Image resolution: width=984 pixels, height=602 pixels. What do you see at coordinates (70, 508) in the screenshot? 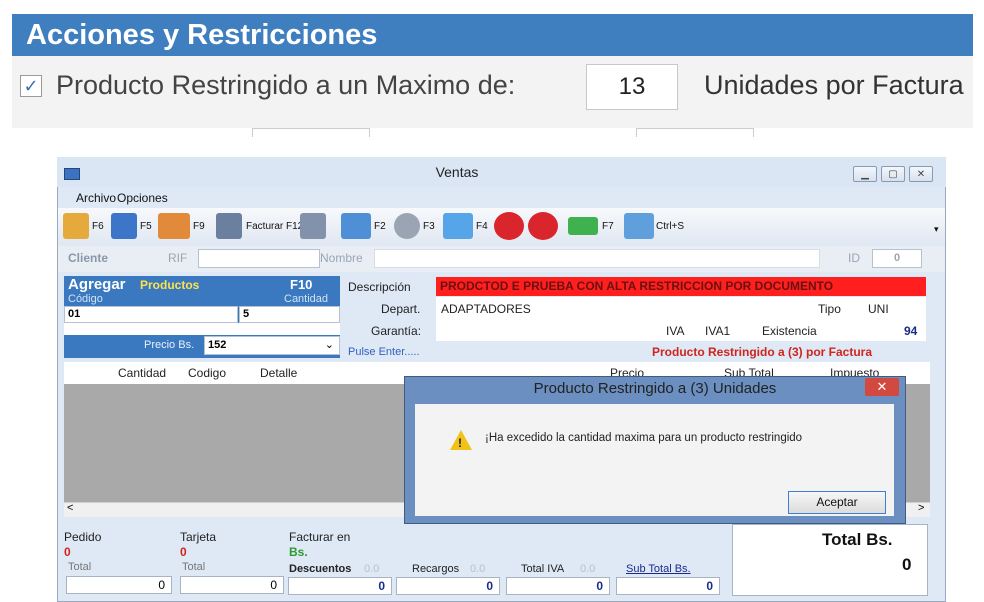
I see `scroll-left-icon: <` at bounding box center [70, 508].